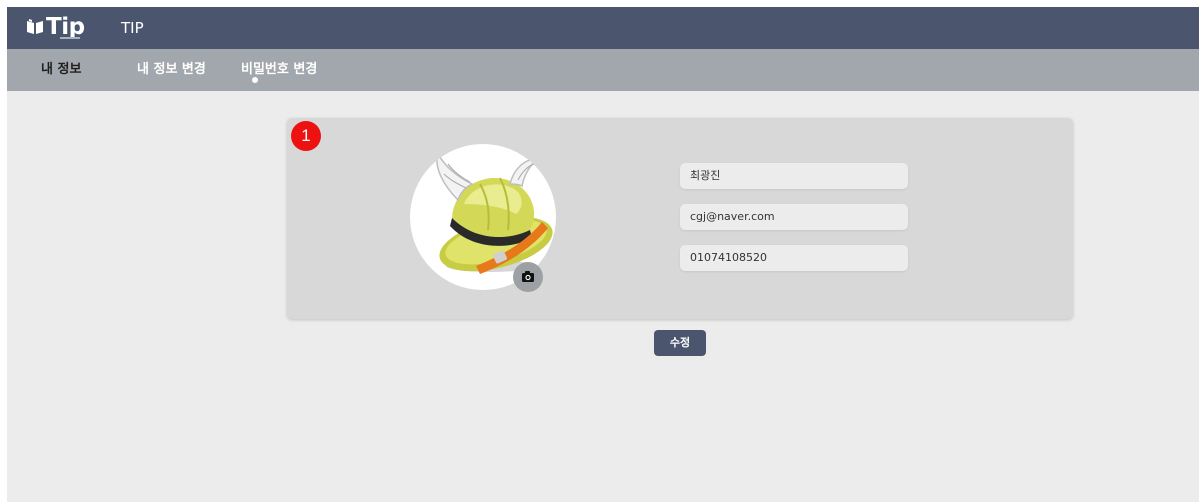 The image size is (1199, 502). I want to click on phone-field: 01074108520, so click(794, 258).